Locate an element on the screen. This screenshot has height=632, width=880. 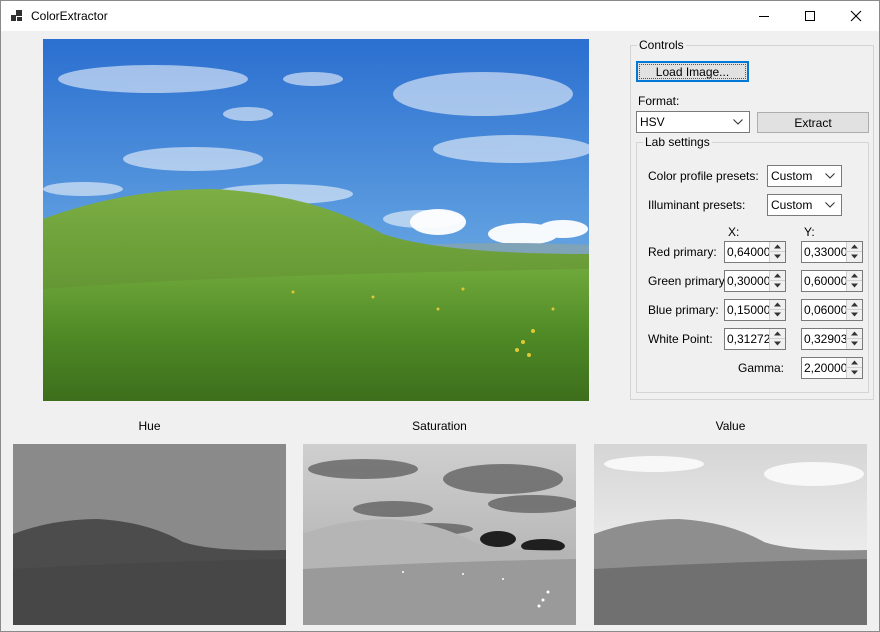
gamma-input: 2,20000 is located at coordinates (832, 368).